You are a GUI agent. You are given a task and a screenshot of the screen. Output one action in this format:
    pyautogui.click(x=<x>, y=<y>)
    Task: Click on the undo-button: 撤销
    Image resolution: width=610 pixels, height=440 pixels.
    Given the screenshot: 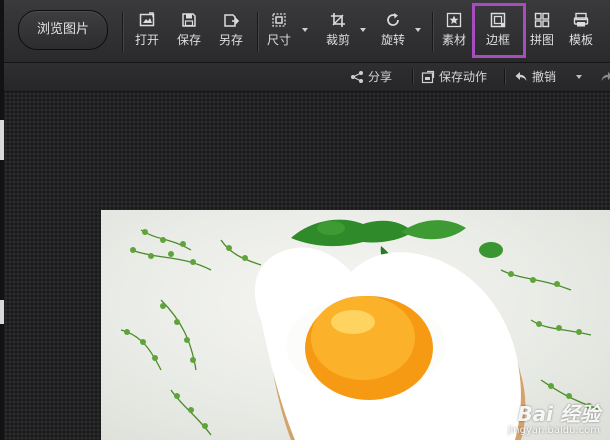 What is the action you would take?
    pyautogui.click(x=535, y=77)
    